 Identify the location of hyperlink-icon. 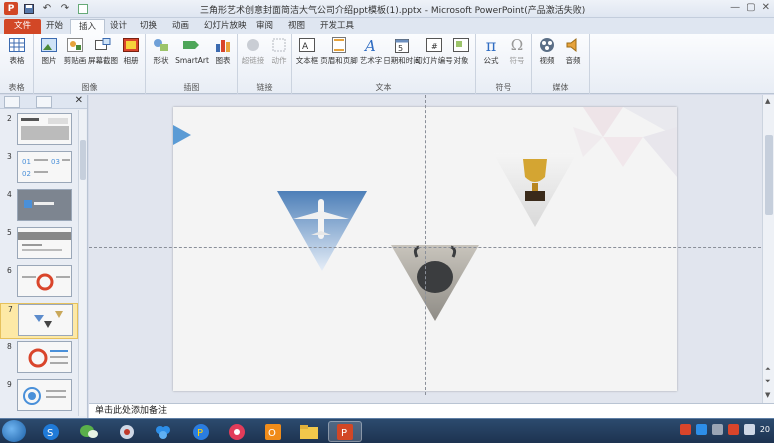
(253, 45).